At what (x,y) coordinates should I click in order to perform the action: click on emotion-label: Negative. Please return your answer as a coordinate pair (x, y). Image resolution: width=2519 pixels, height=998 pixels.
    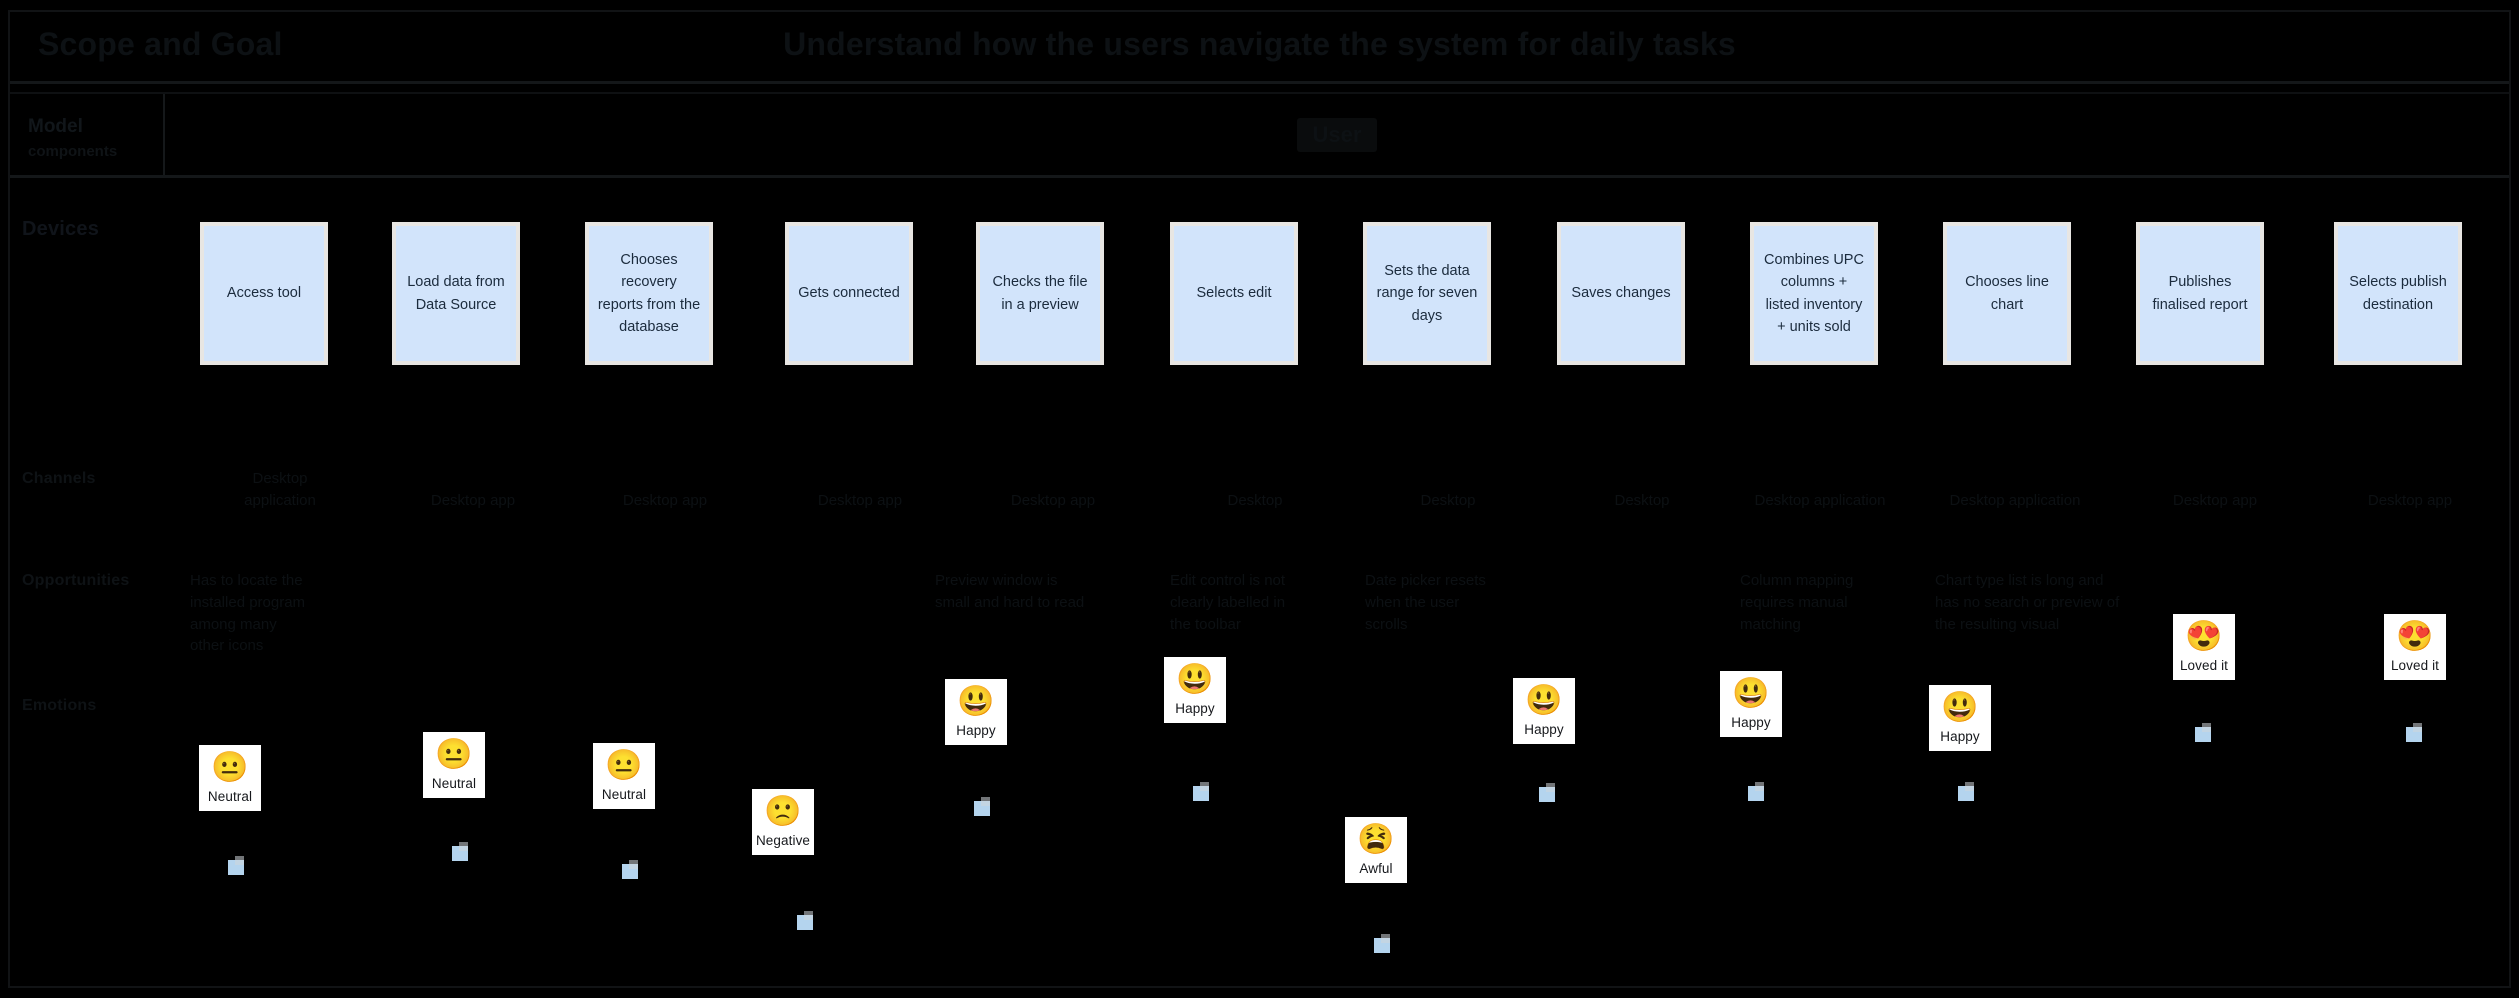
    Looking at the image, I should click on (783, 840).